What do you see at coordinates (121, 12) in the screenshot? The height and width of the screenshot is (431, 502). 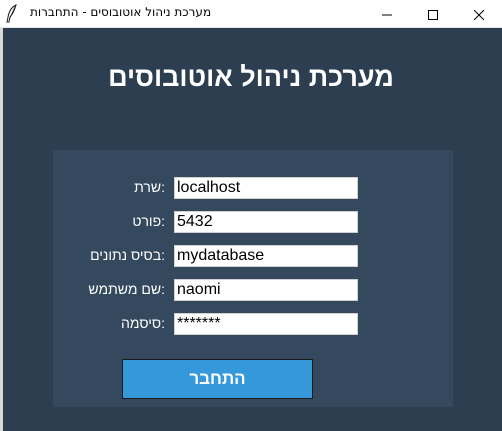 I see `window-title: מערכת ניהול אוטובוסים - התחברות` at bounding box center [121, 12].